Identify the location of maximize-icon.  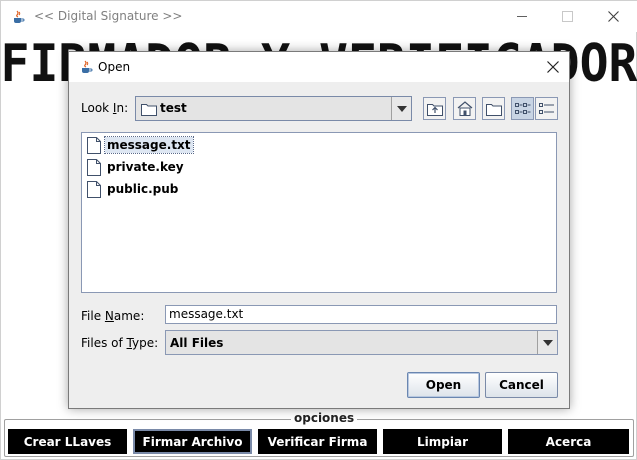
(567, 16).